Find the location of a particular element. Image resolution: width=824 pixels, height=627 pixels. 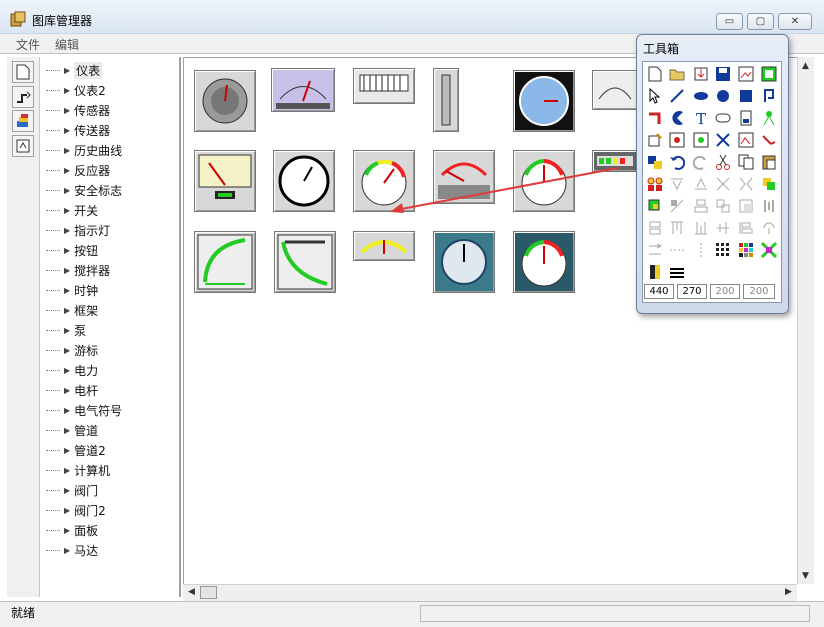

tool-cut is located at coordinates (723, 162).